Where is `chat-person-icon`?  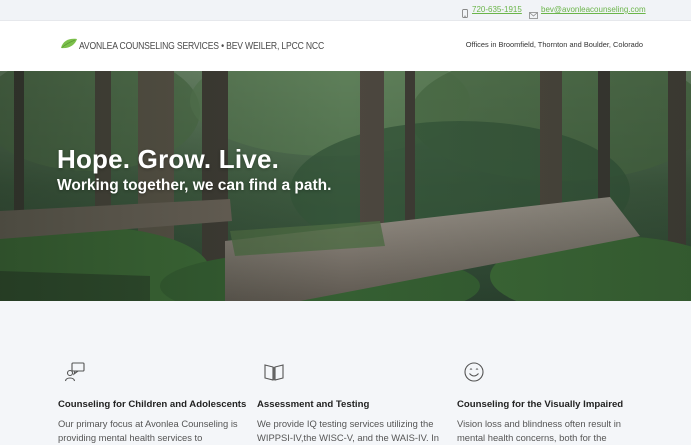
chat-person-icon is located at coordinates (75, 372).